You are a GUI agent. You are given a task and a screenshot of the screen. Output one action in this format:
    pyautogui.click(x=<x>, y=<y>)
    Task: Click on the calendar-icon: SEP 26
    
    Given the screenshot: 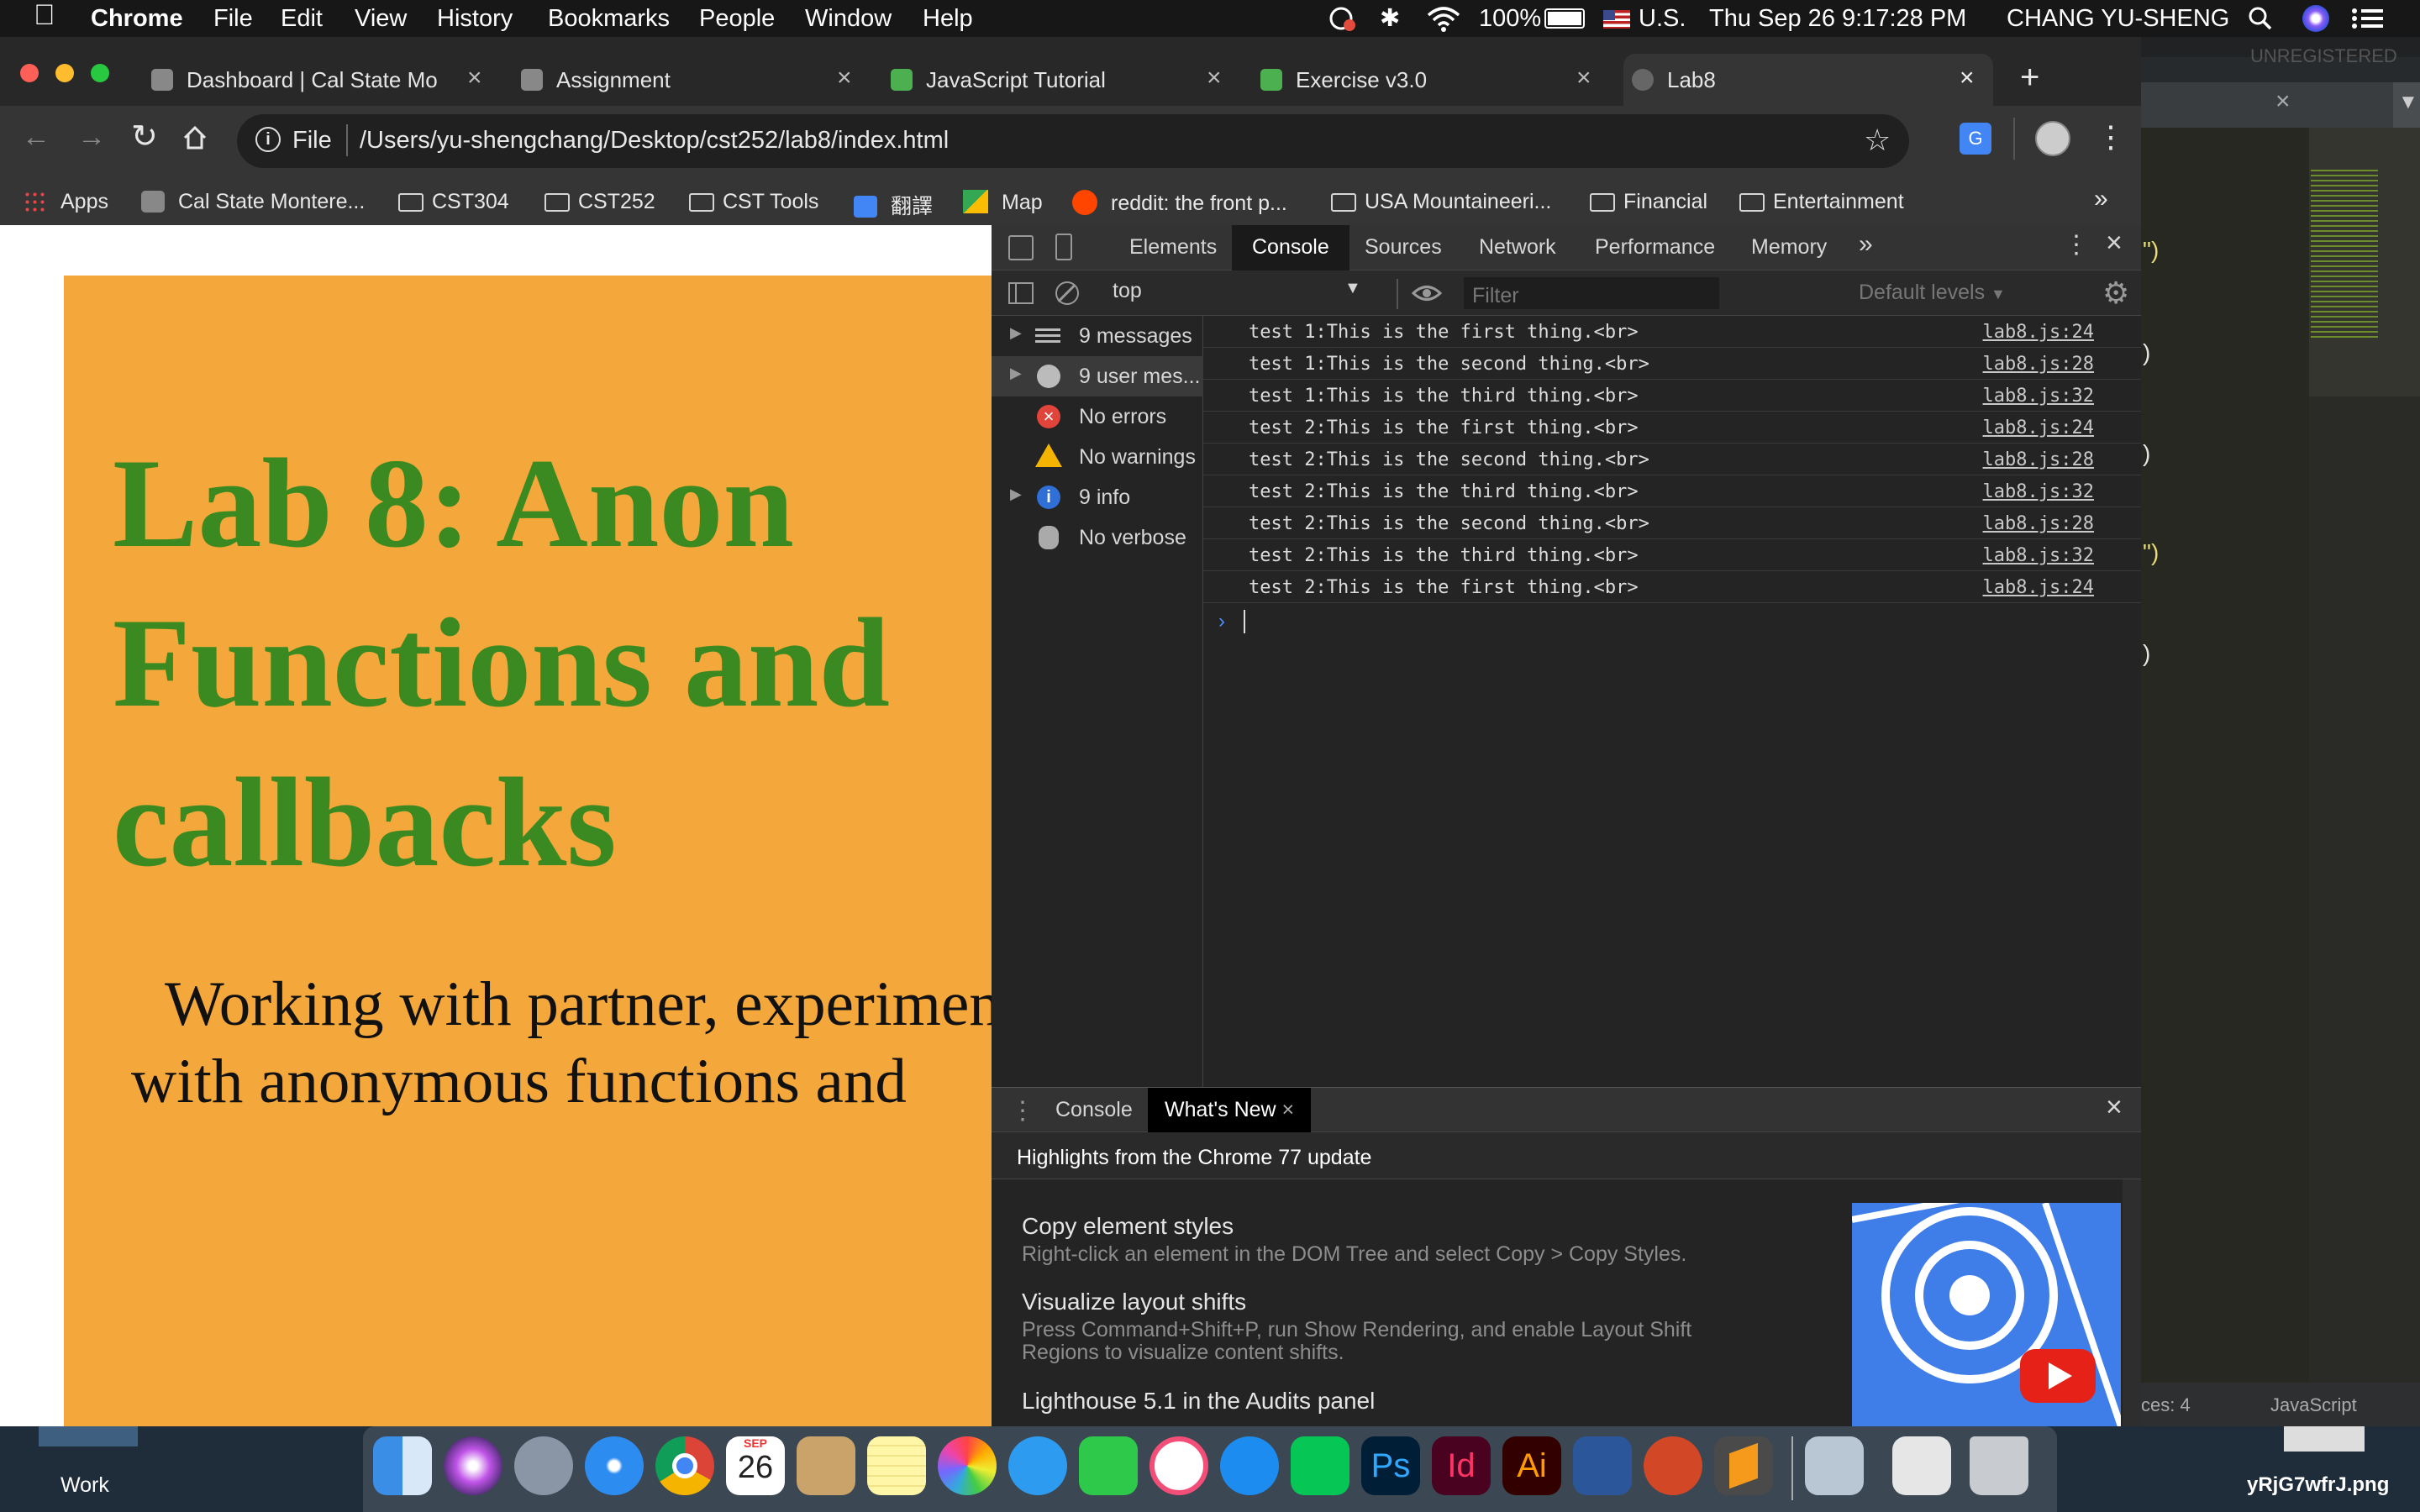 What is the action you would take?
    pyautogui.click(x=755, y=1465)
    